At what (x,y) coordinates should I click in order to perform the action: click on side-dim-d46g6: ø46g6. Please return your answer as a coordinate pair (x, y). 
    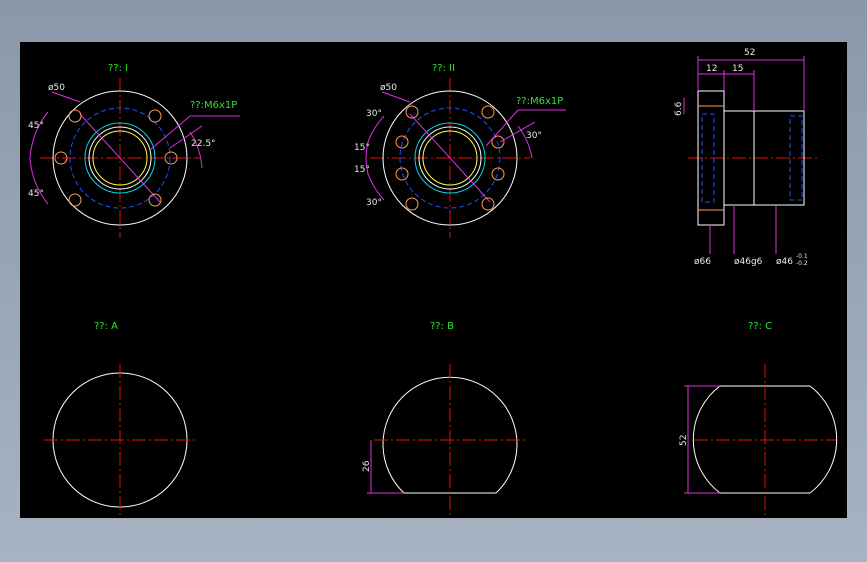
    Looking at the image, I should click on (748, 262).